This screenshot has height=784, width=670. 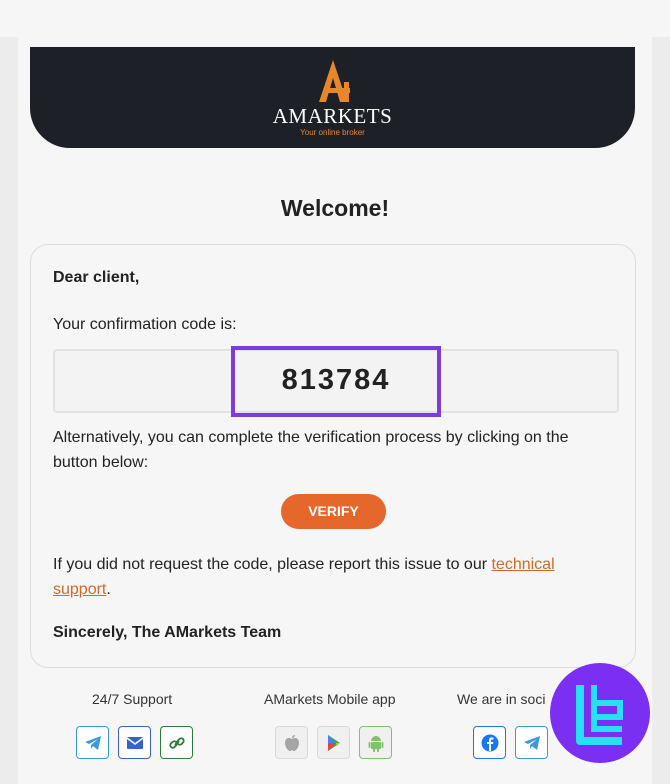 I want to click on logo-wordmark: AMARKETS, so click(x=332, y=116).